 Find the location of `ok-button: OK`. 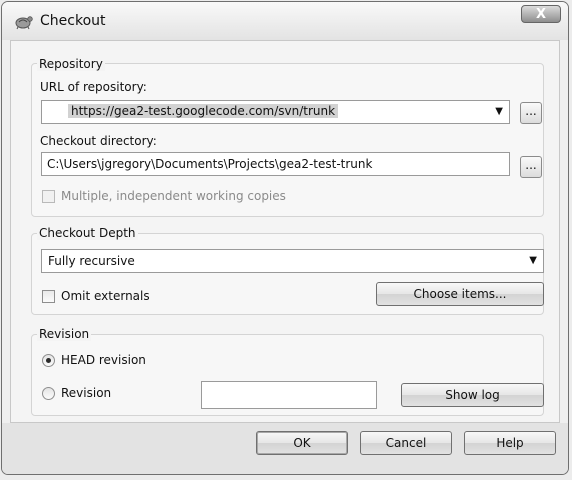

ok-button: OK is located at coordinates (302, 443).